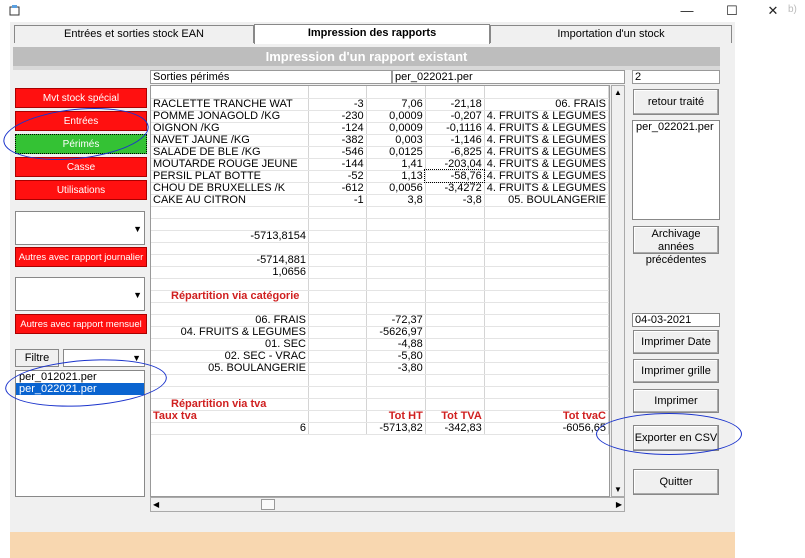 This screenshot has height=558, width=805. I want to click on table-cell: -3,8, so click(455, 200).